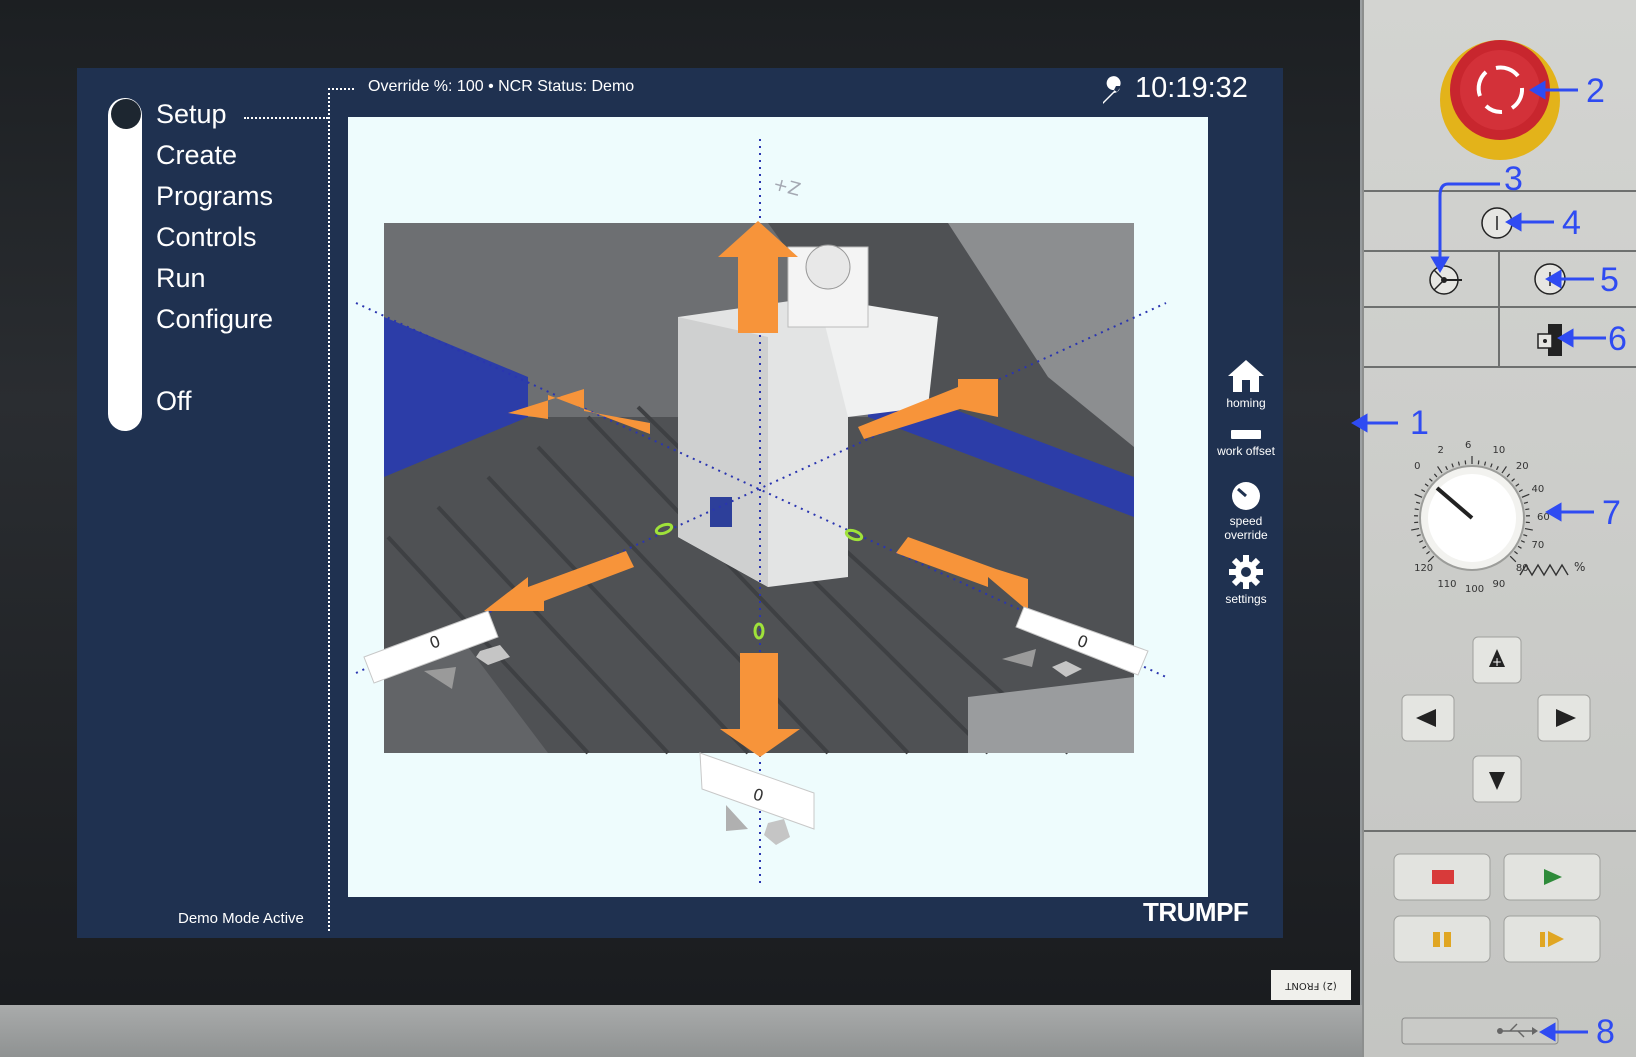  Describe the element at coordinates (1611, 513) in the screenshot. I see `annotation-7: 7` at that location.